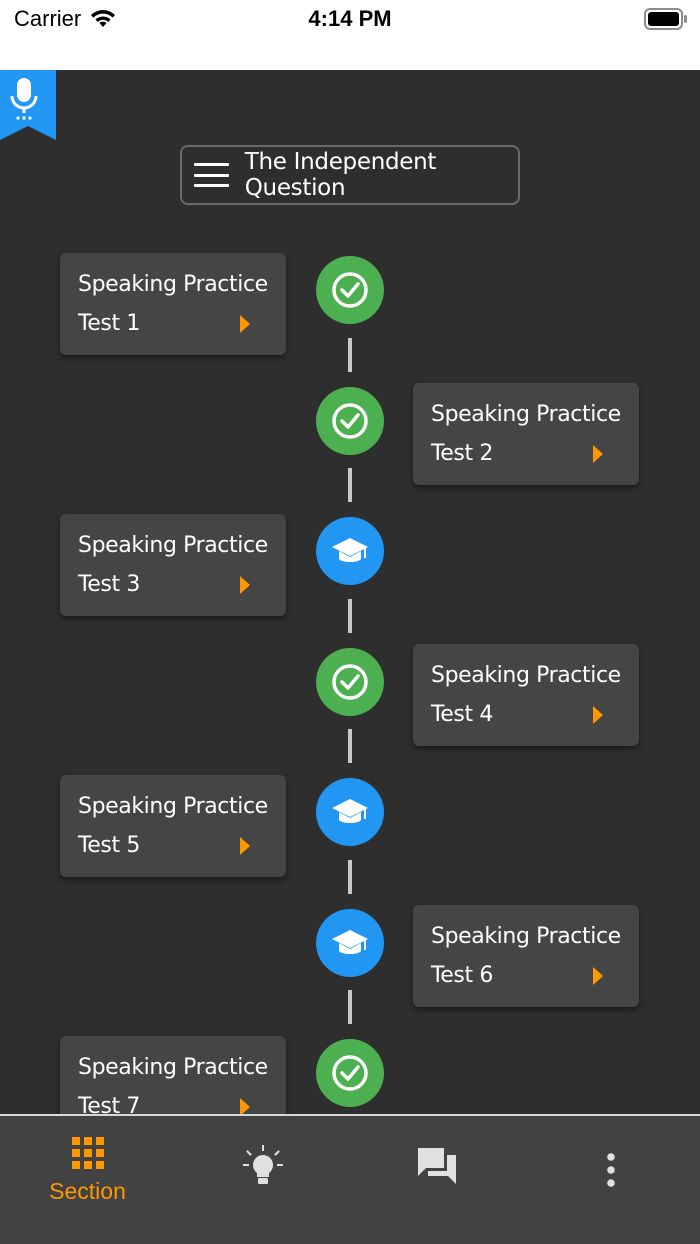 This screenshot has height=1244, width=700. I want to click on nav-discussion-tab, so click(437, 1166).